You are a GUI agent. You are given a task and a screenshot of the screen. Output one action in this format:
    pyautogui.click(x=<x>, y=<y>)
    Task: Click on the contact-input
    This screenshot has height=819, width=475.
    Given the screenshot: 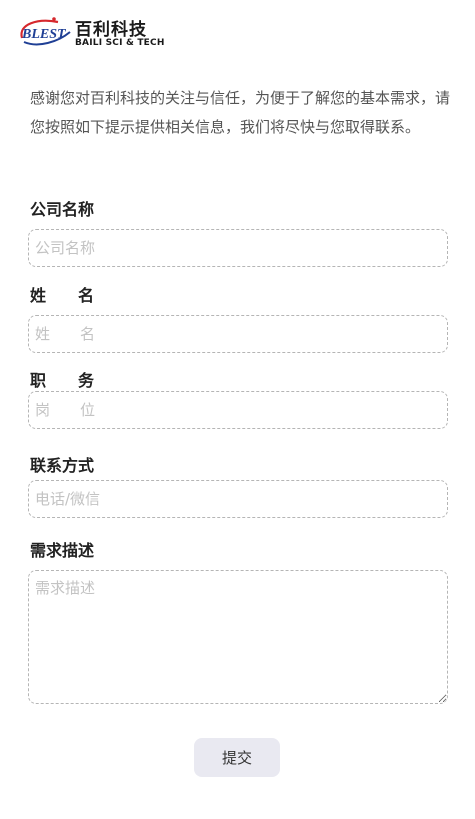 What is the action you would take?
    pyautogui.click(x=238, y=499)
    